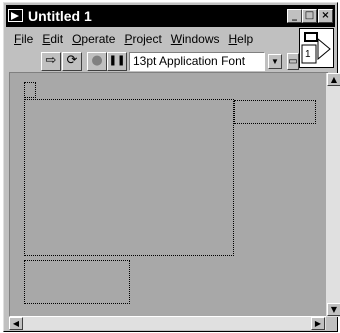  I want to click on connector-number: 1, so click(308, 54).